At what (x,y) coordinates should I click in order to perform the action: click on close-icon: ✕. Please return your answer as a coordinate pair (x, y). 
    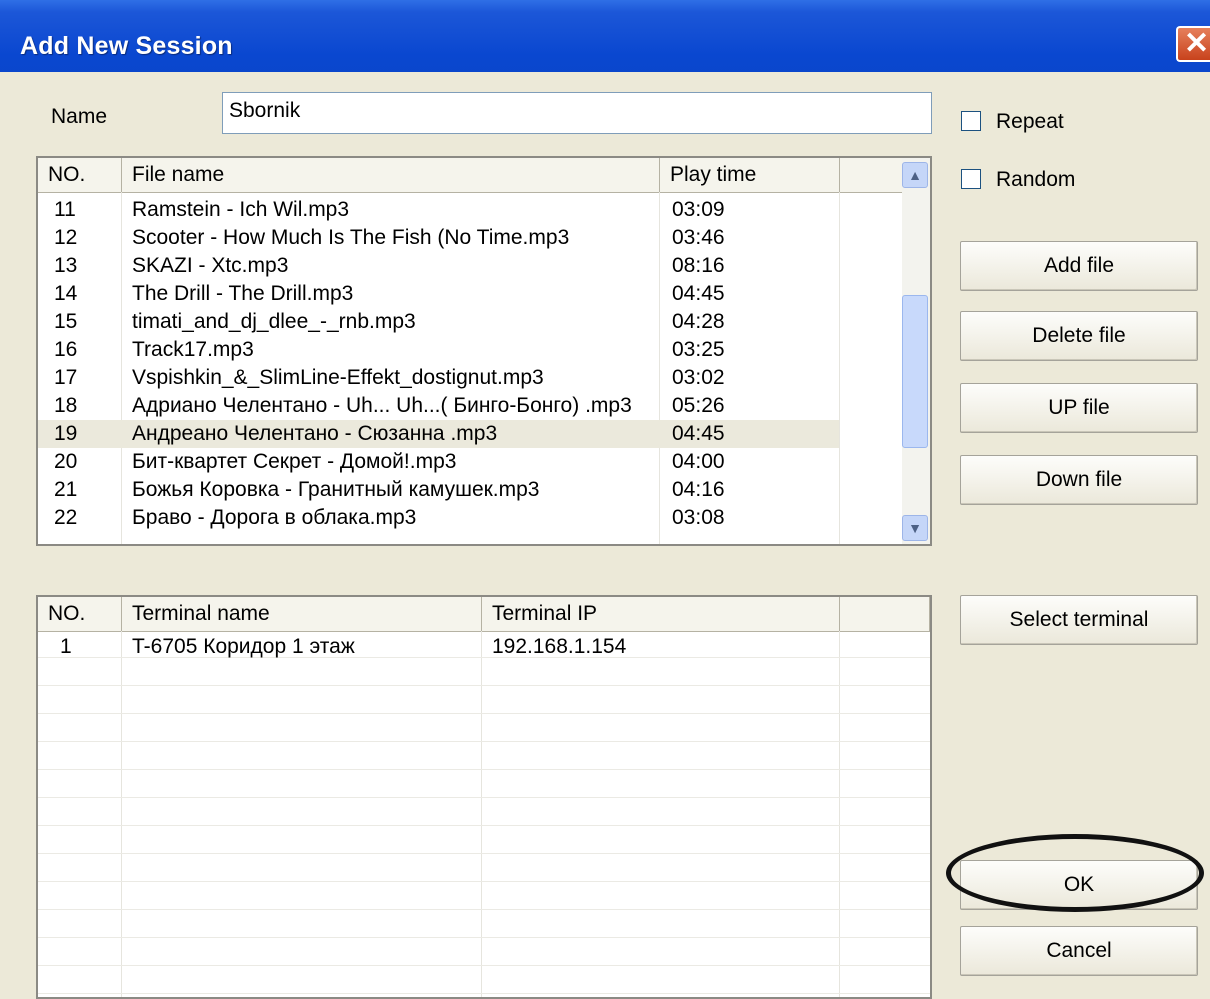
    Looking at the image, I should click on (1197, 43).